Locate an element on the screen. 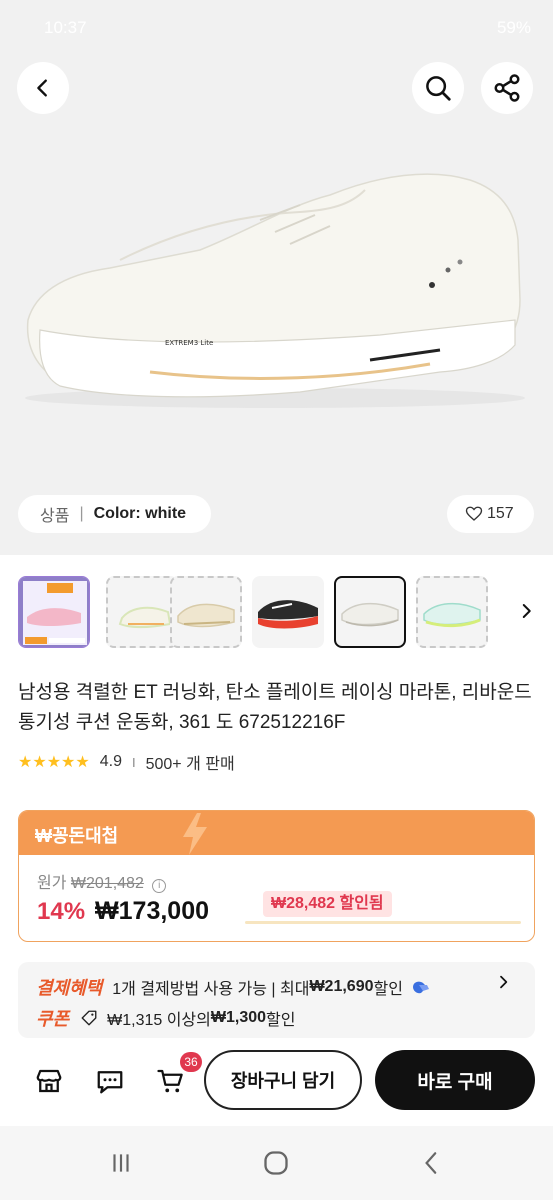 This screenshot has width=553, height=1200. variant-chip: 상품 | Color: white is located at coordinates (114, 514).